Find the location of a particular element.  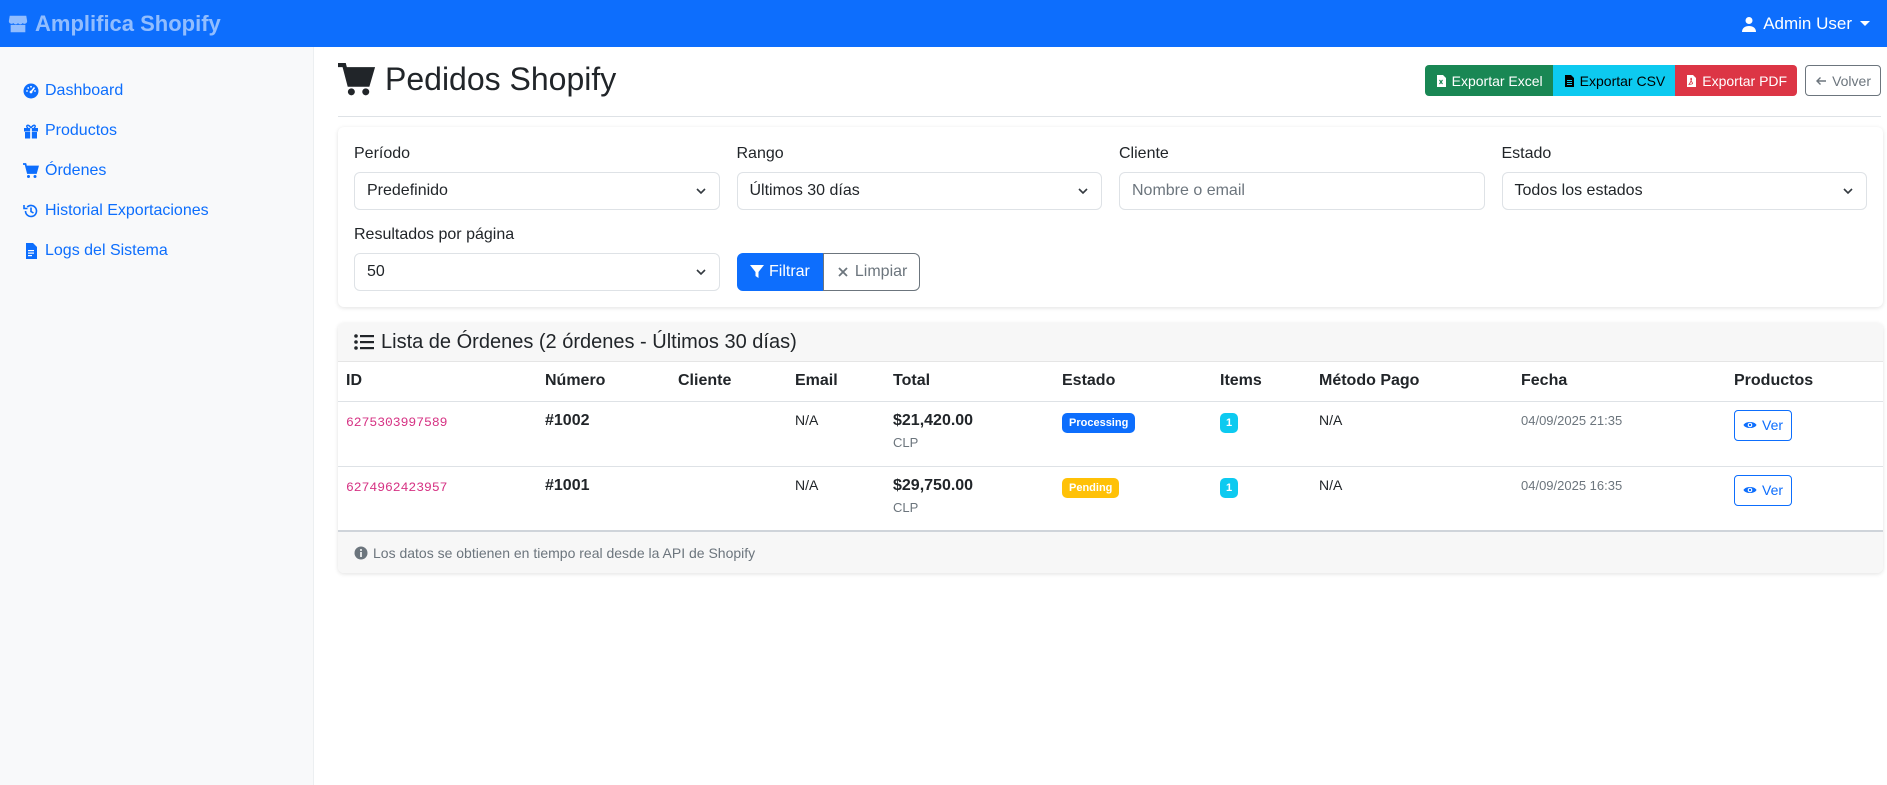

periodo-value: Predefinido is located at coordinates (407, 190).